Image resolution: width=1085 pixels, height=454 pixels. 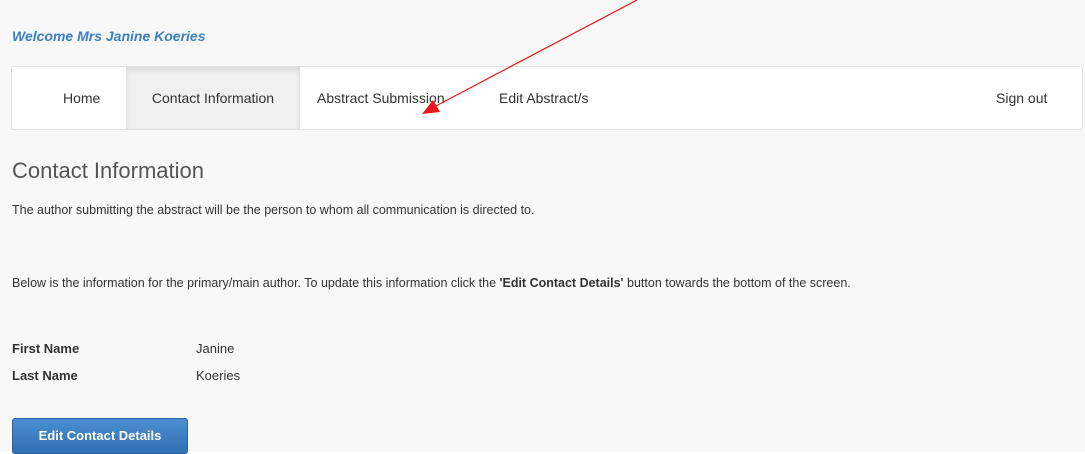 I want to click on nav-sign-out: Sign out, so click(x=1021, y=98).